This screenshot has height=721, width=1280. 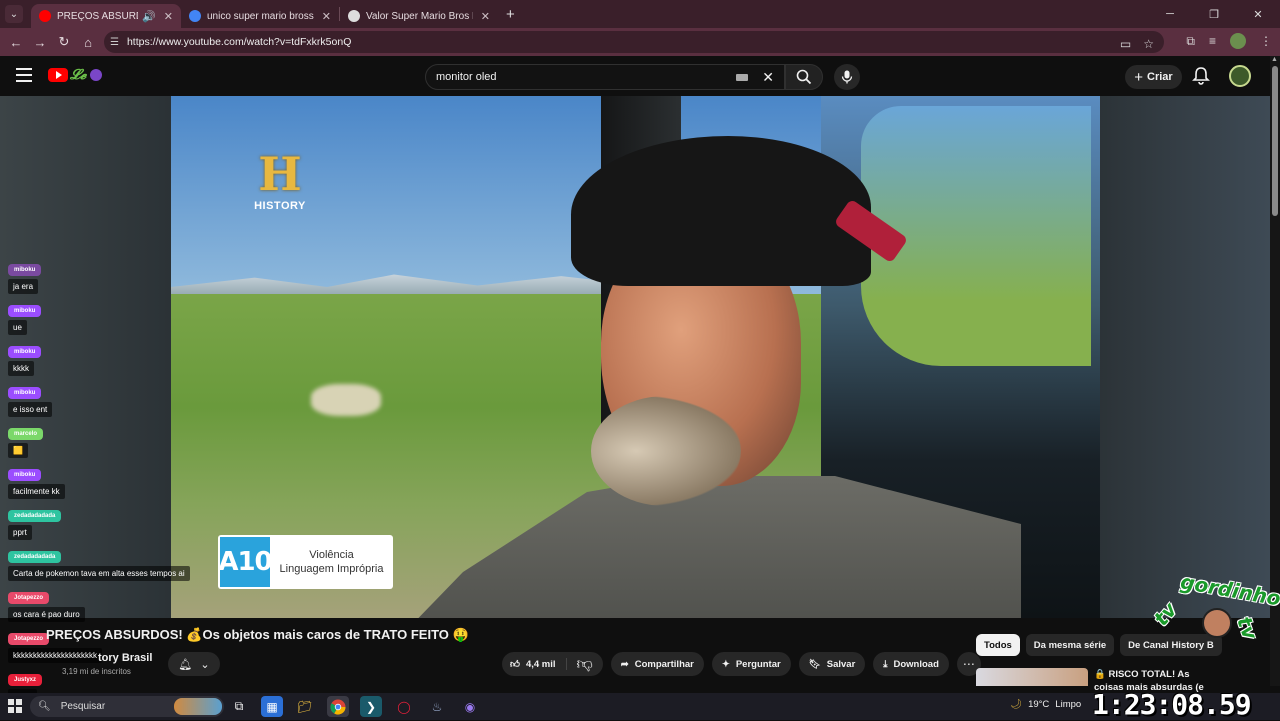 I want to click on media-control-icon: ≡, so click(x=1212, y=41).